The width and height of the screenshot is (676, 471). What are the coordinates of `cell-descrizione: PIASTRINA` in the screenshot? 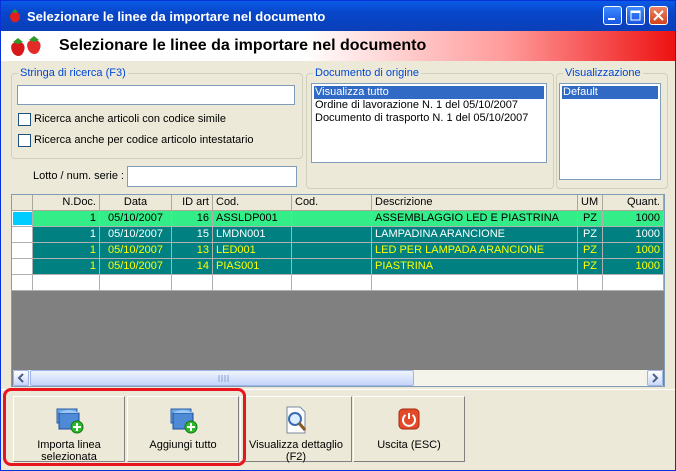 It's located at (475, 267).